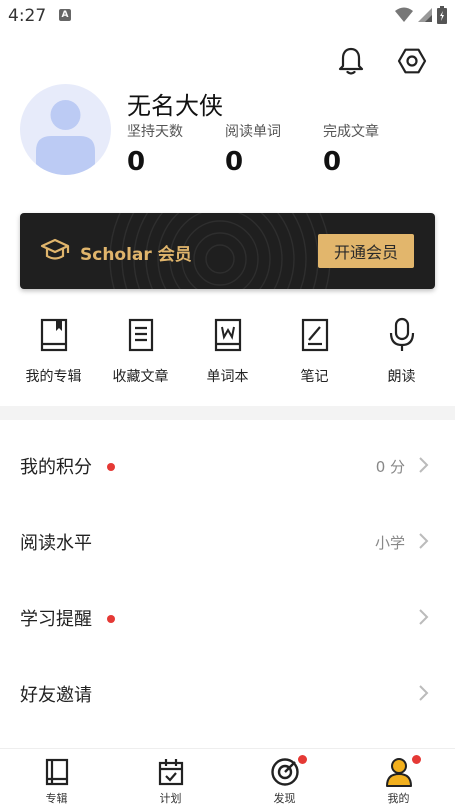 This screenshot has width=455, height=810. What do you see at coordinates (401, 334) in the screenshot?
I see `microphone-icon` at bounding box center [401, 334].